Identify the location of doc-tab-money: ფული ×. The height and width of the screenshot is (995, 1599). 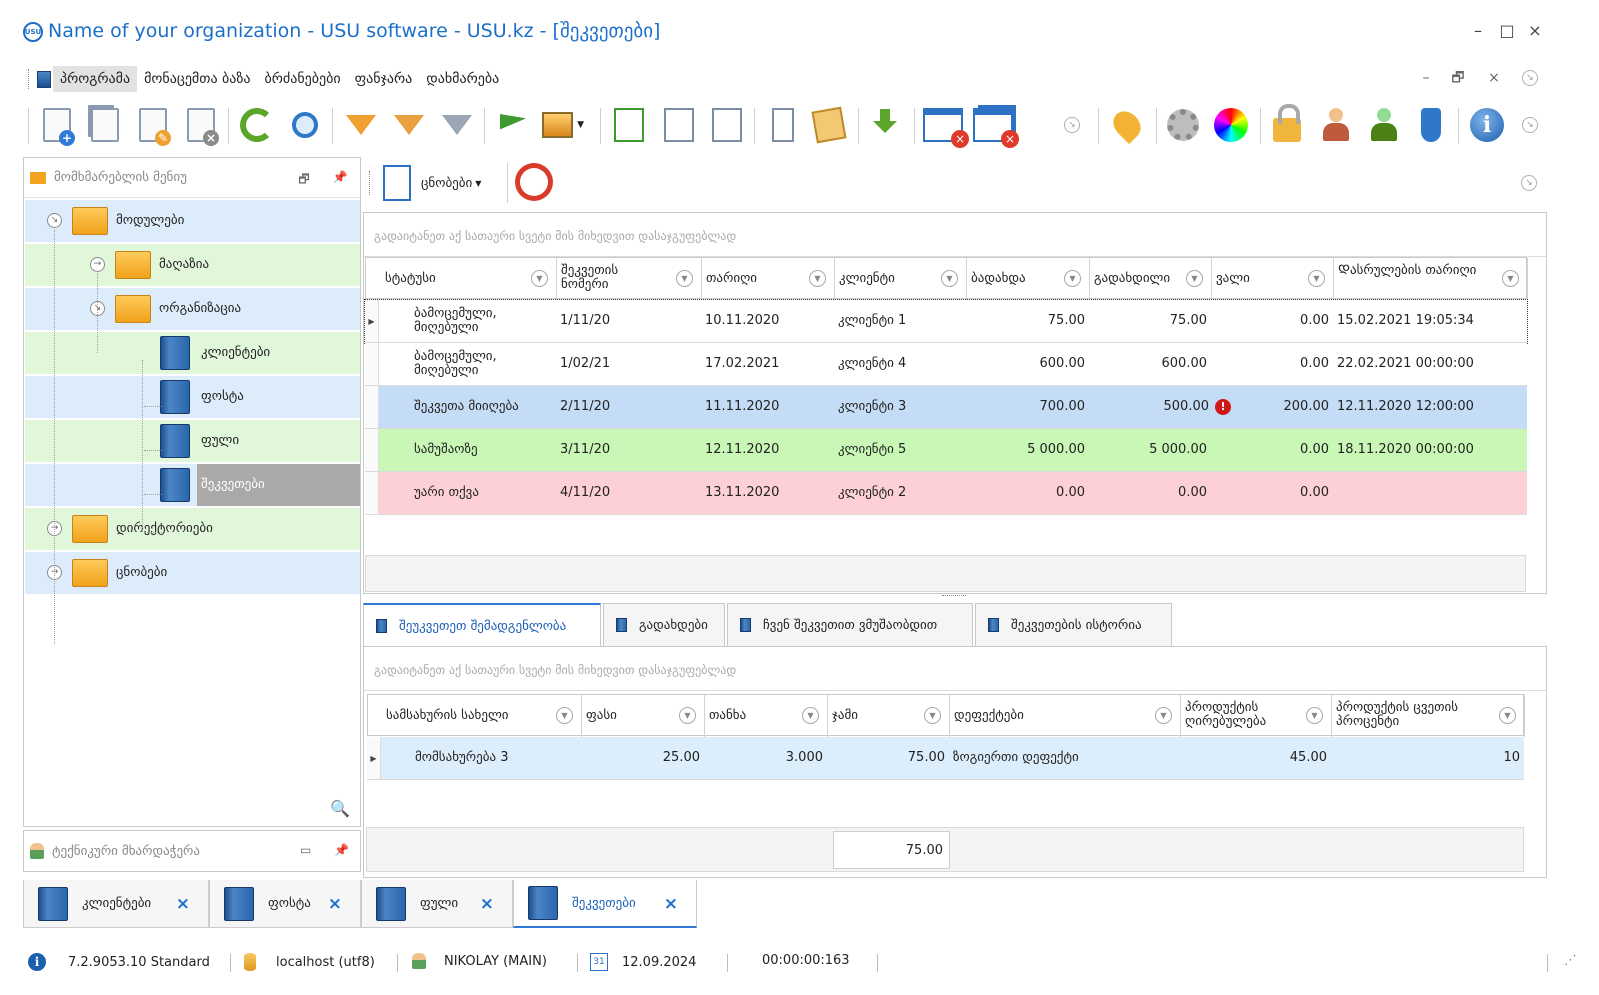
(437, 904).